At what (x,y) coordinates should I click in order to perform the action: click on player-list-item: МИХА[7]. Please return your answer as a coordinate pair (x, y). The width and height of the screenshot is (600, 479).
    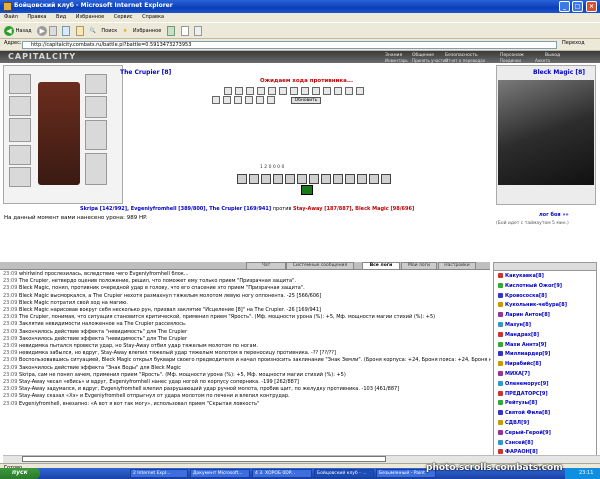
    Looking at the image, I should click on (514, 374).